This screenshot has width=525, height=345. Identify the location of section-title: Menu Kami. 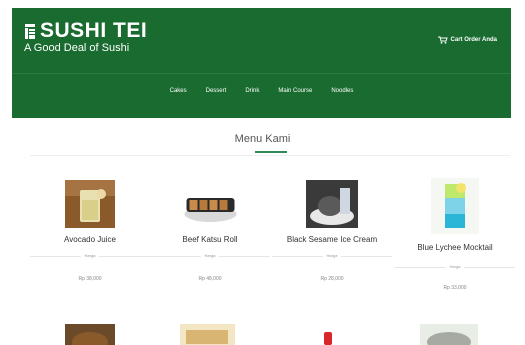
(262, 139).